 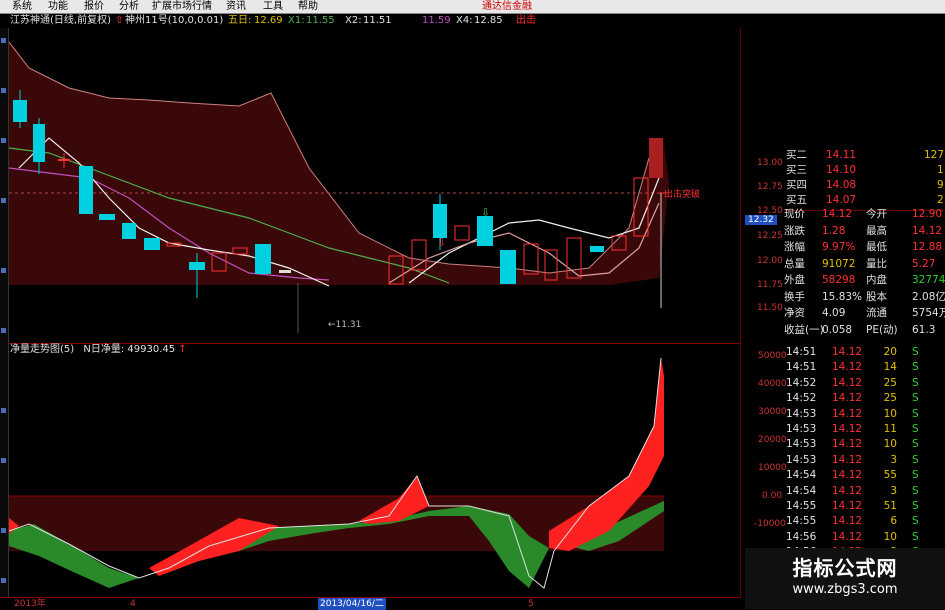 What do you see at coordinates (236, 6) in the screenshot?
I see `menu-news: 资讯` at bounding box center [236, 6].